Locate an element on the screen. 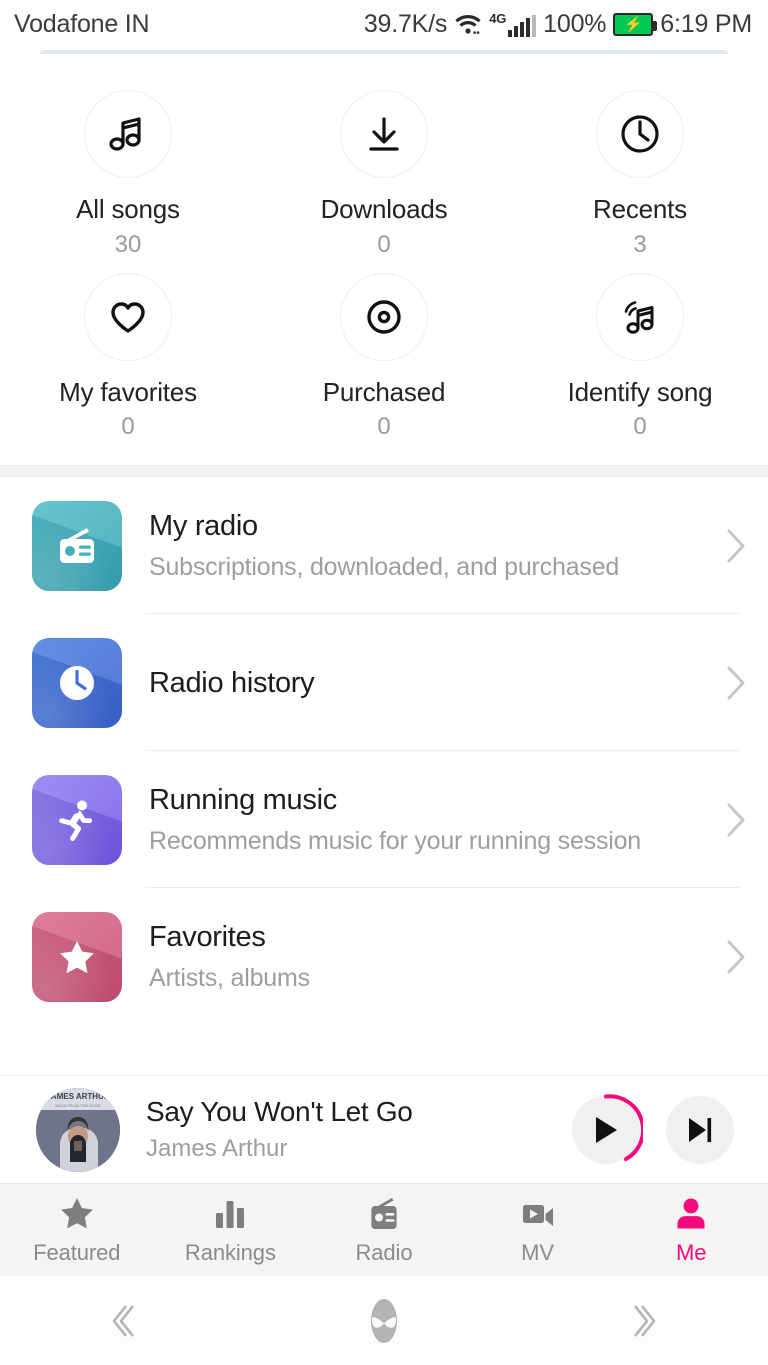 The height and width of the screenshot is (1365, 768). next-button is located at coordinates (700, 1129).